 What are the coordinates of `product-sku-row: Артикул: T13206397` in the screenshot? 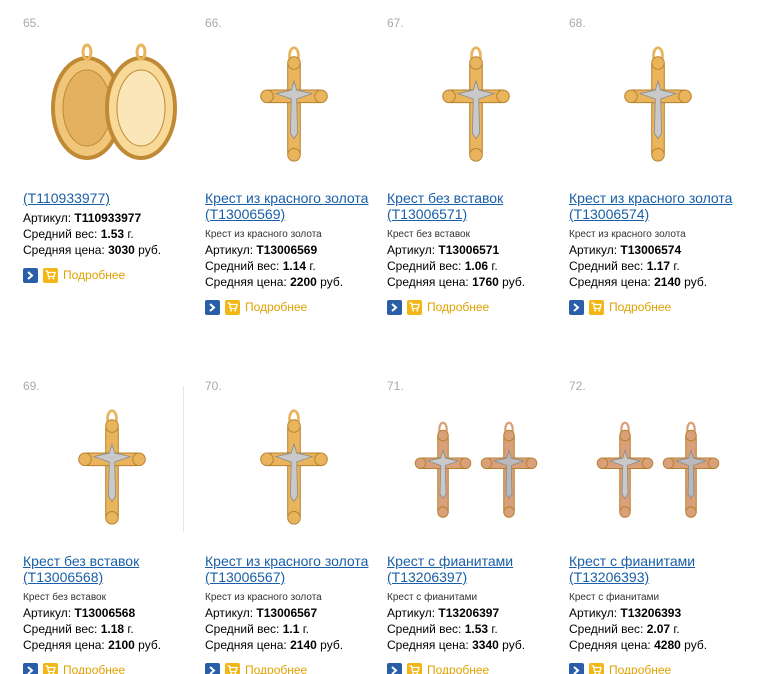 It's located at (478, 613).